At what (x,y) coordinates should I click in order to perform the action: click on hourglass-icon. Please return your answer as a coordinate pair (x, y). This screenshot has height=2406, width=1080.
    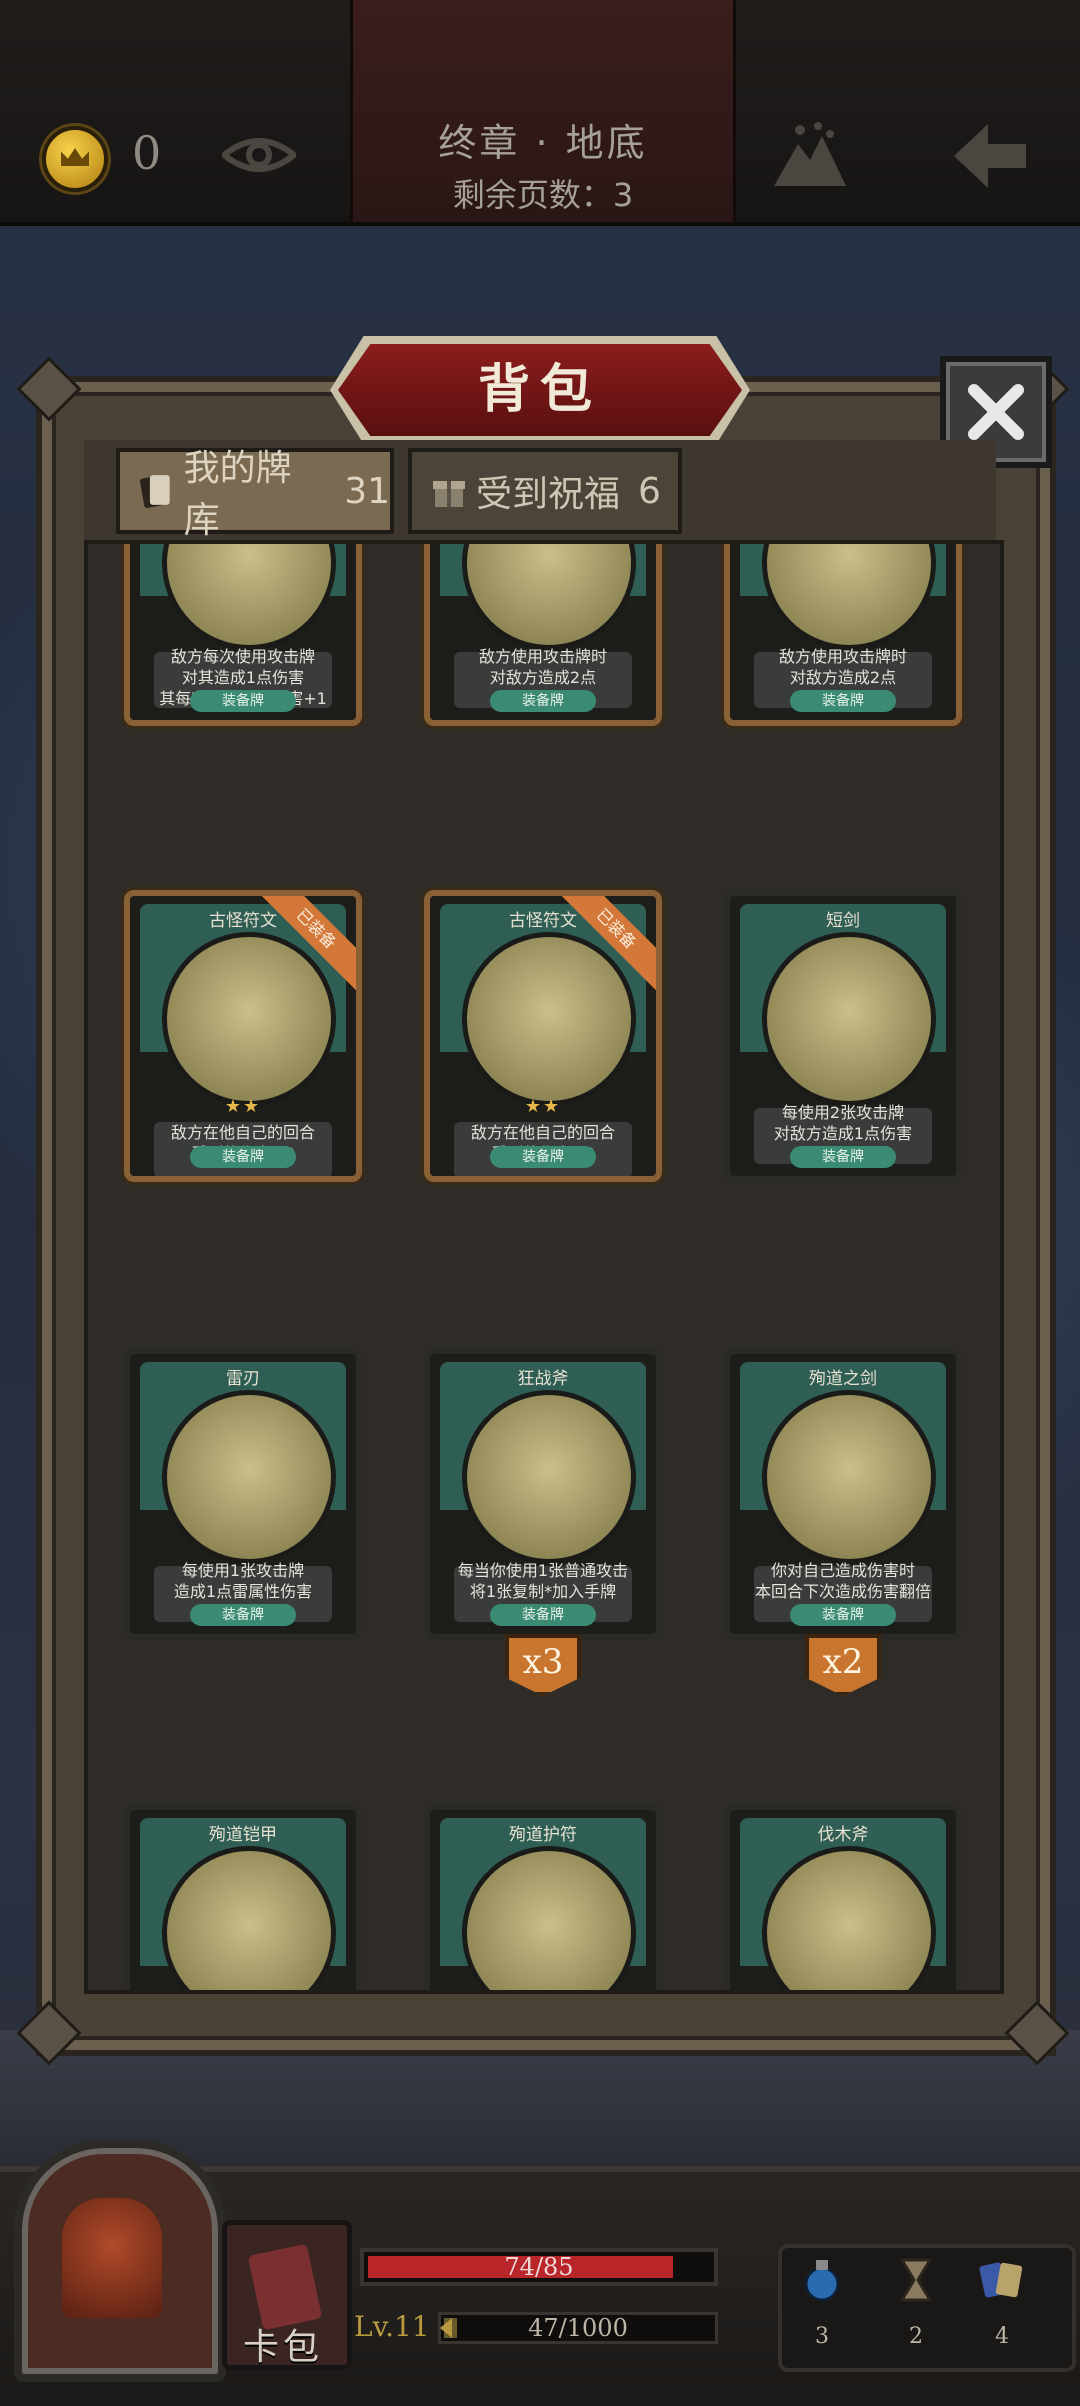
    Looking at the image, I should click on (916, 2280).